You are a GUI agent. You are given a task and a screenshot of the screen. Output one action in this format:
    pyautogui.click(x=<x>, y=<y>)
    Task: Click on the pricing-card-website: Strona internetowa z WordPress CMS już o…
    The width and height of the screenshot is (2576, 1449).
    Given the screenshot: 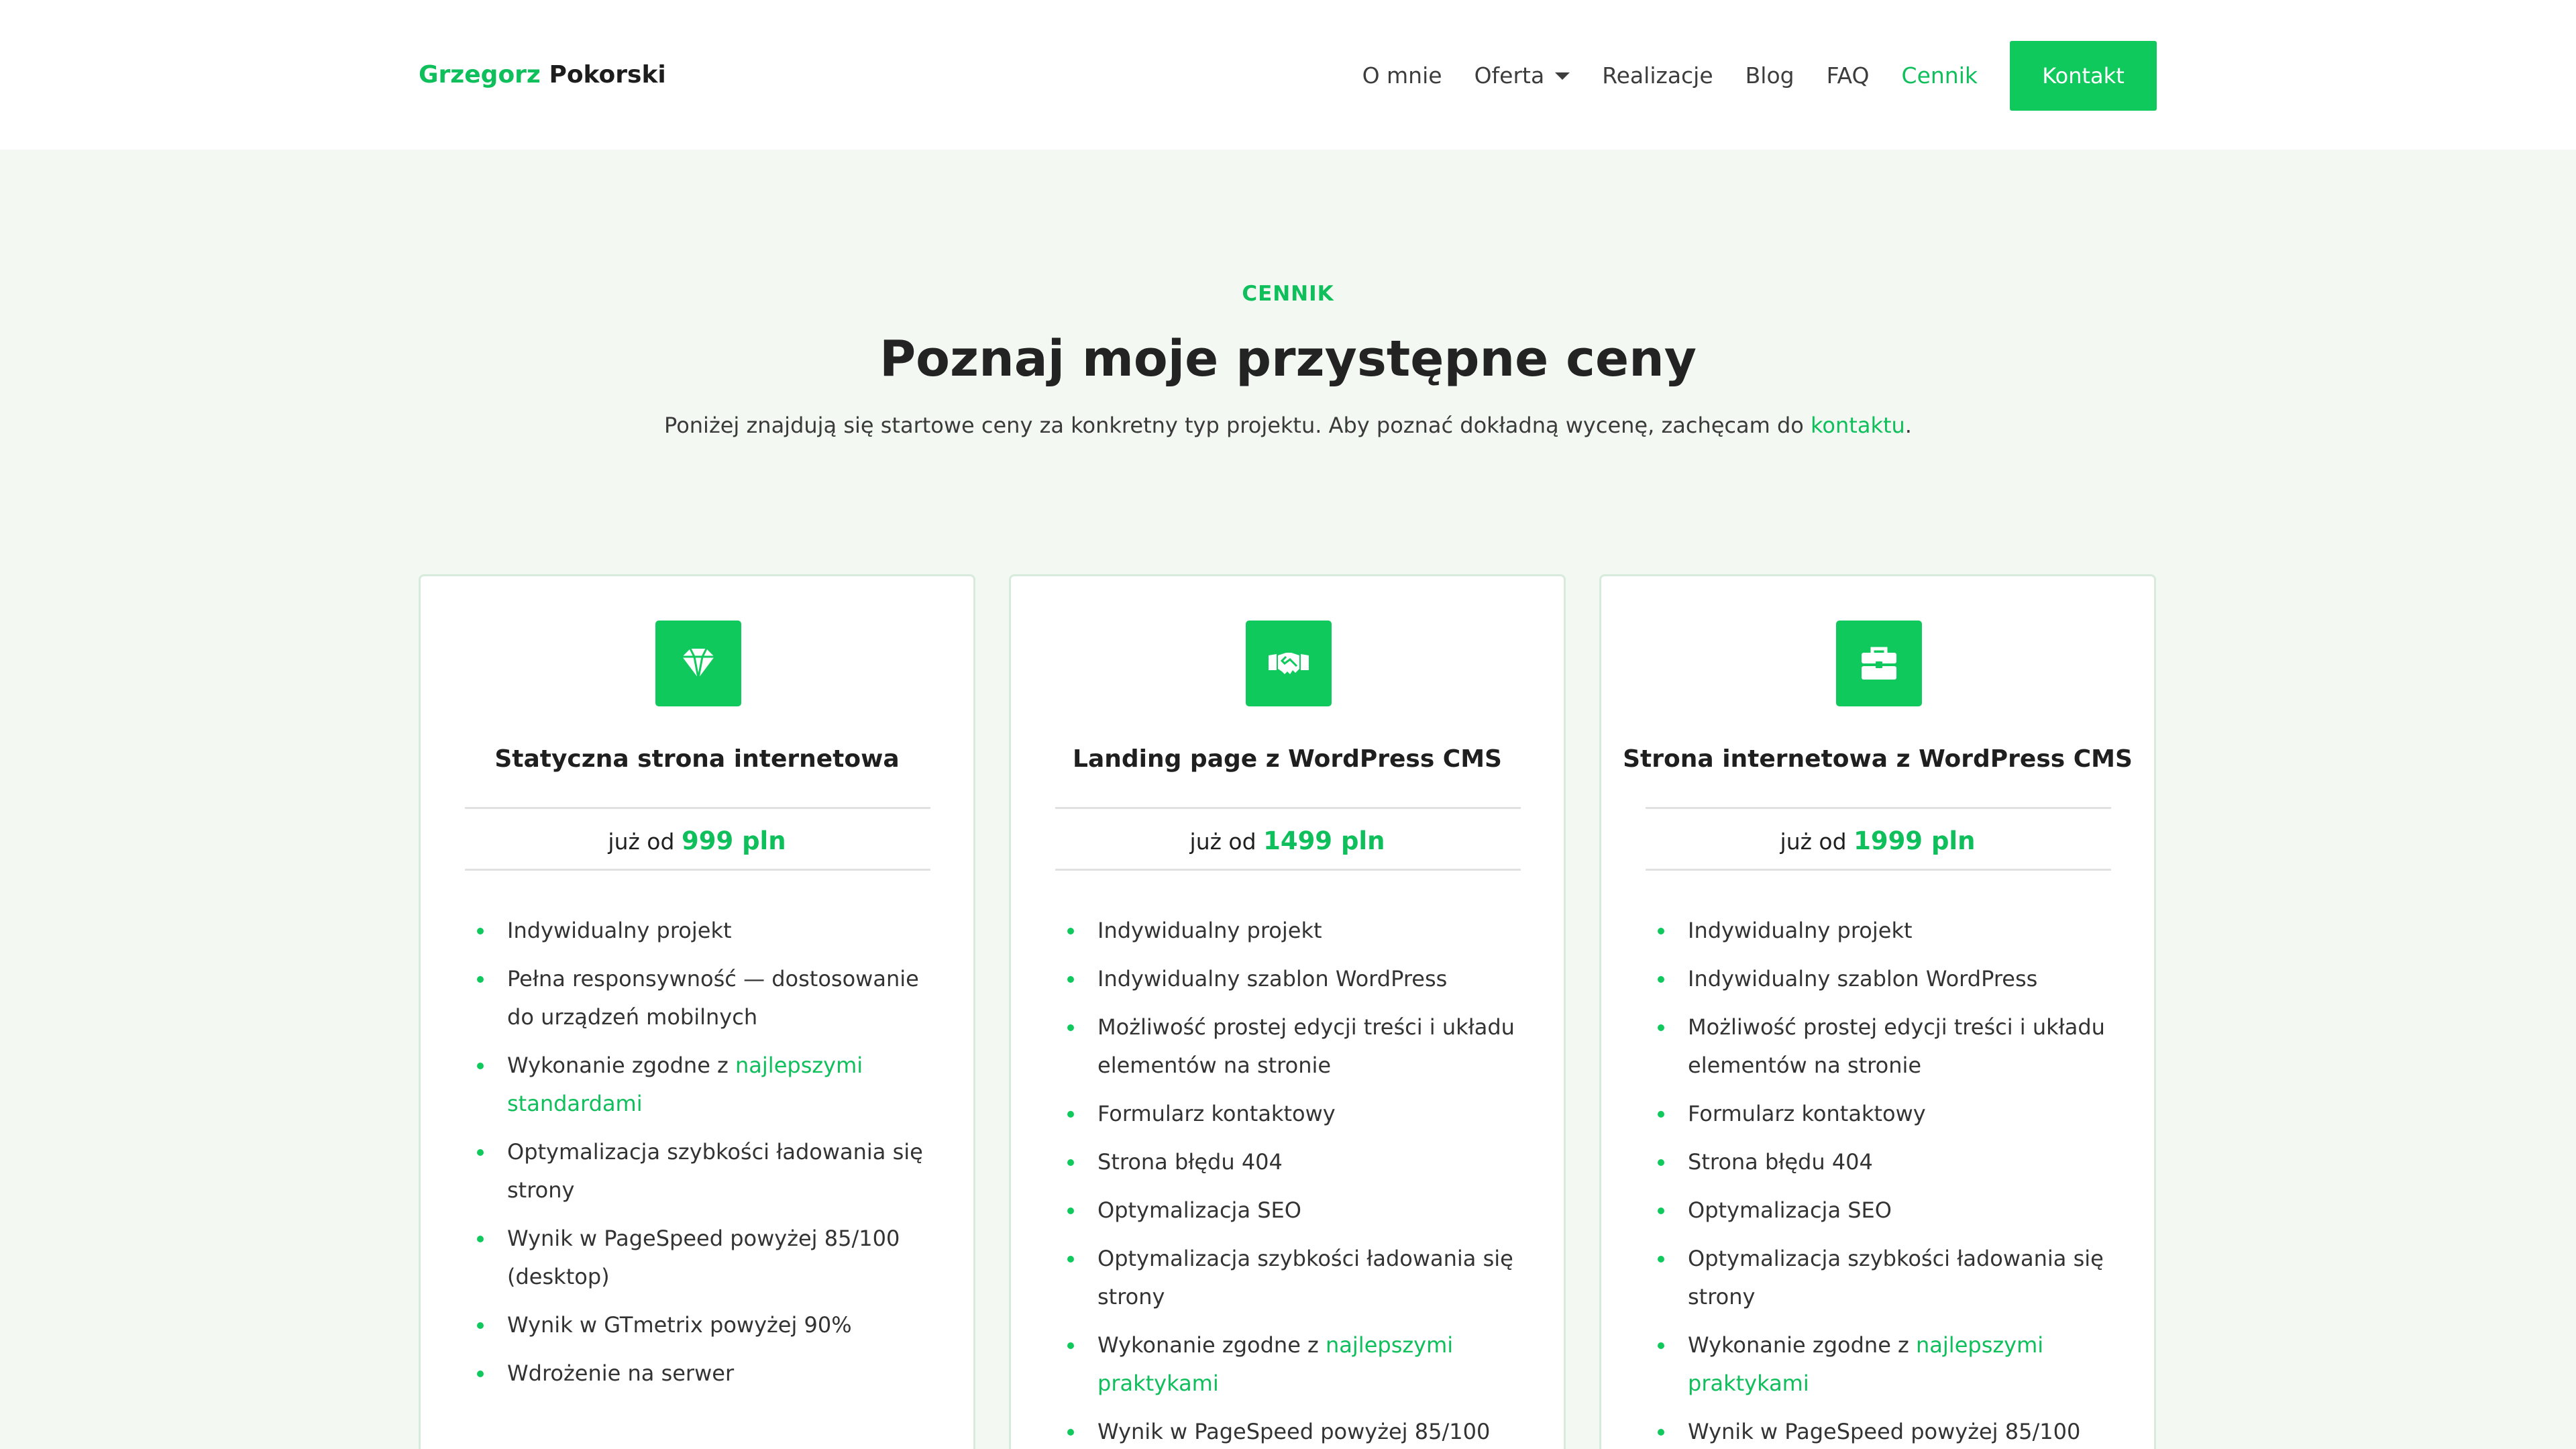 What is the action you would take?
    pyautogui.click(x=1877, y=1011)
    